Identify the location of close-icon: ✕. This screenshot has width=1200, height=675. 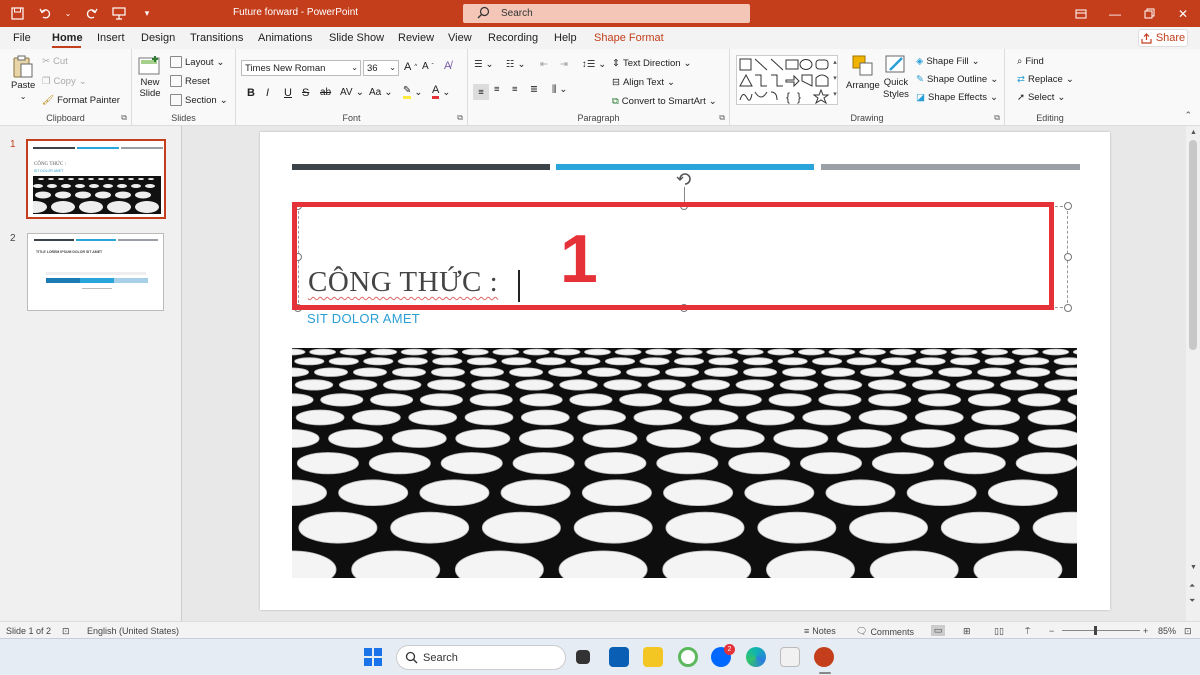
(1183, 13).